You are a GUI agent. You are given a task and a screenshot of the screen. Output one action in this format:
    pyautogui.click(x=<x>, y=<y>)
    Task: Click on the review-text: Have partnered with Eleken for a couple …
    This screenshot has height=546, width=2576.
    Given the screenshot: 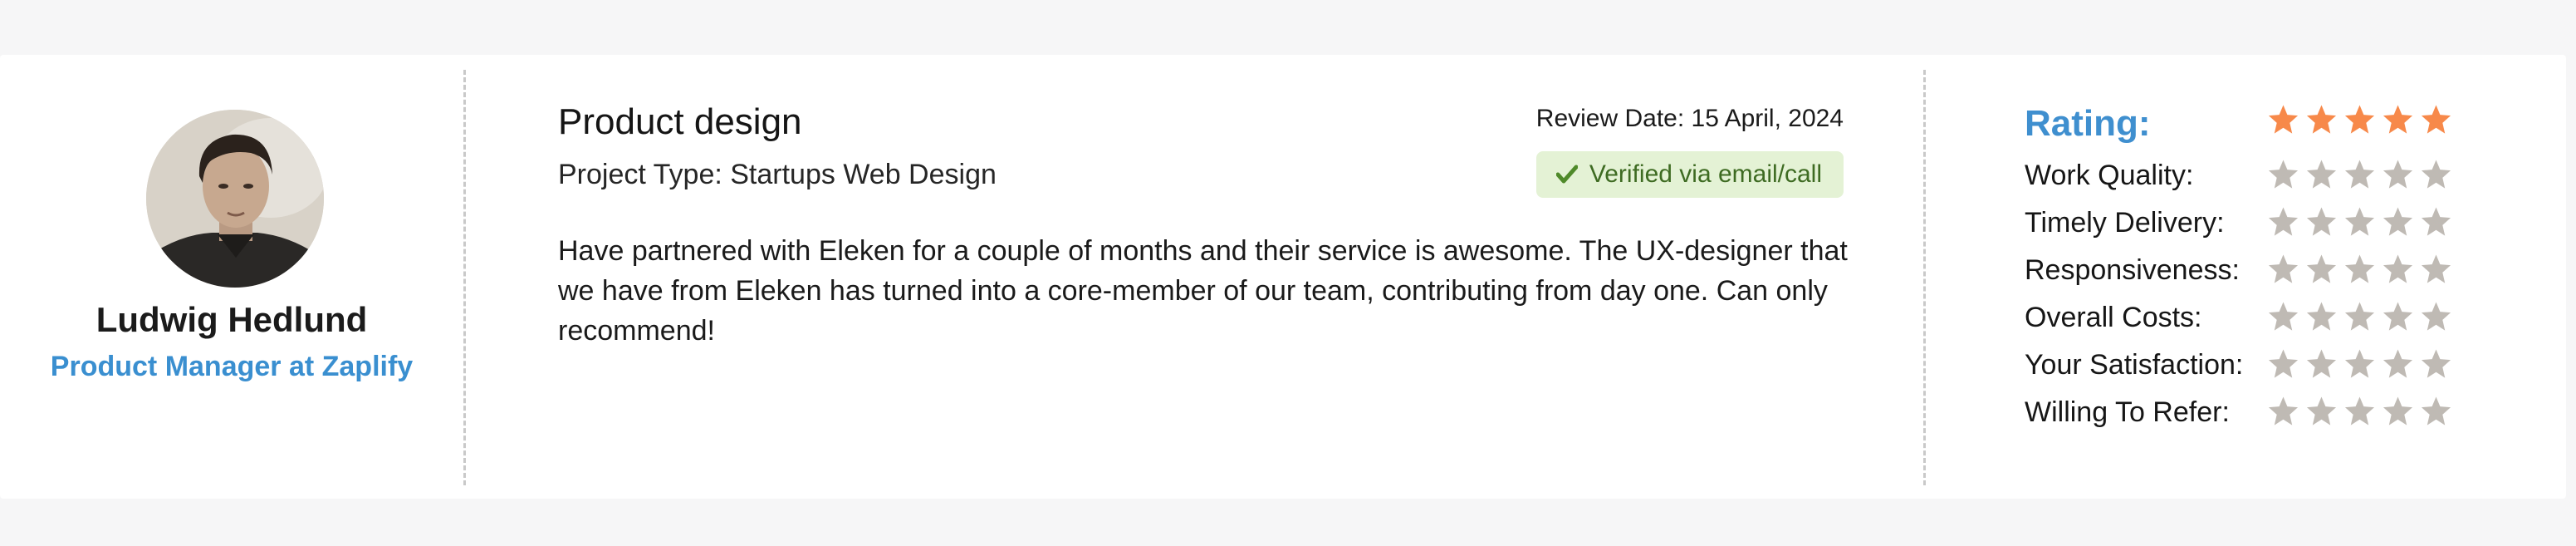 What is the action you would take?
    pyautogui.click(x=1203, y=291)
    